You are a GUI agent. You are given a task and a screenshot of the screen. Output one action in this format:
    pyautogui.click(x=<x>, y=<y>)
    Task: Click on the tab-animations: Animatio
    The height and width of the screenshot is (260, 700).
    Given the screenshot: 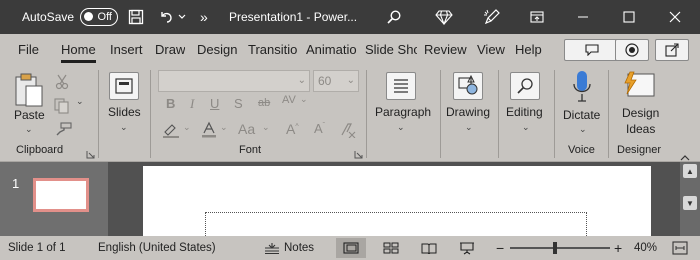 What is the action you would take?
    pyautogui.click(x=332, y=50)
    